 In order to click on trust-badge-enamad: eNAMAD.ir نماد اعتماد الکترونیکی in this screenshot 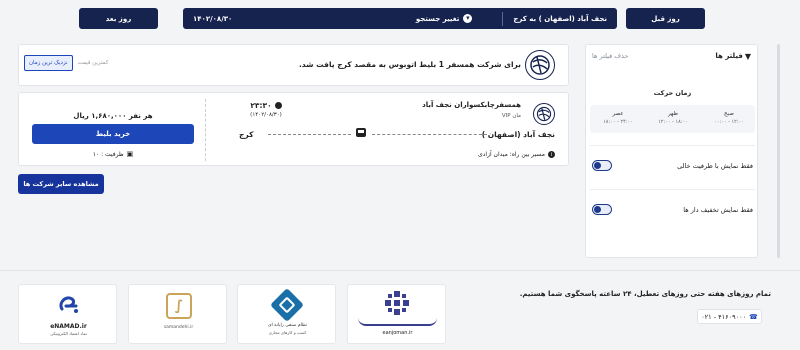, I will do `click(67, 314)`.